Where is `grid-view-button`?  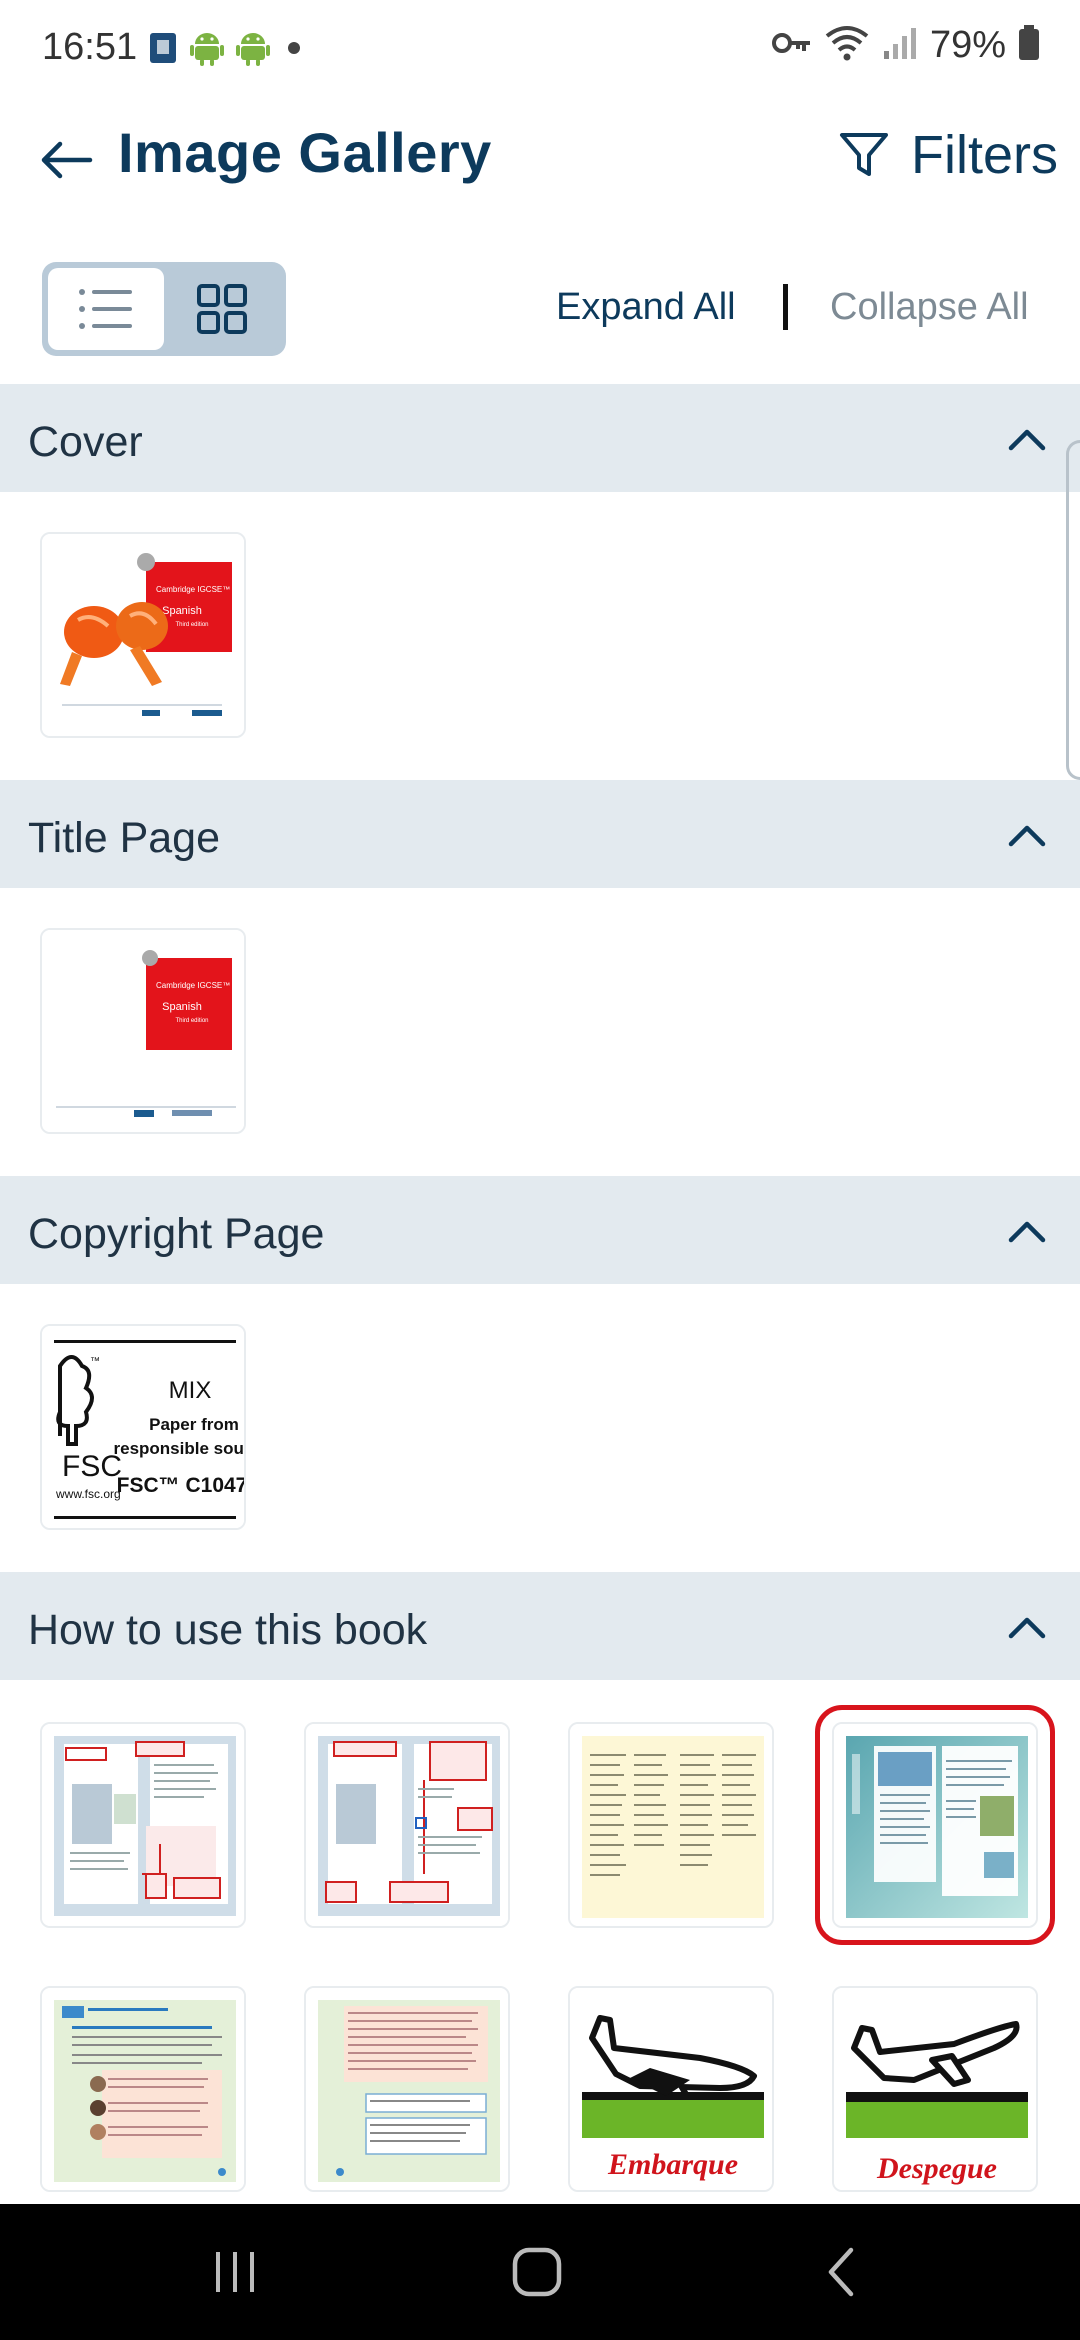
grid-view-button is located at coordinates (222, 309).